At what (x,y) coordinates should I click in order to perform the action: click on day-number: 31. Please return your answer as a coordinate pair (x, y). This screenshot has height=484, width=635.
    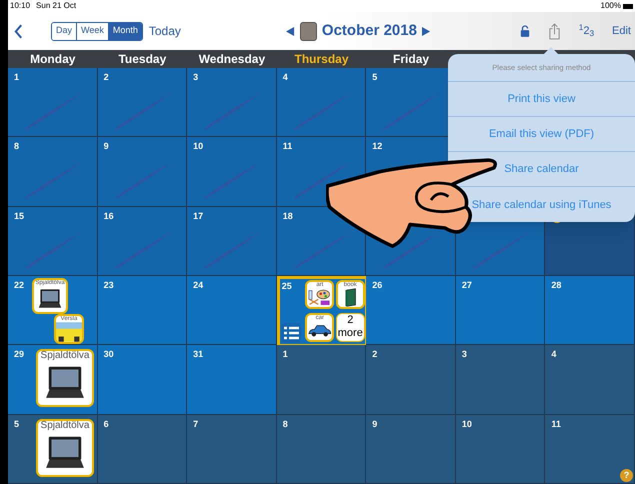
    Looking at the image, I should click on (198, 355).